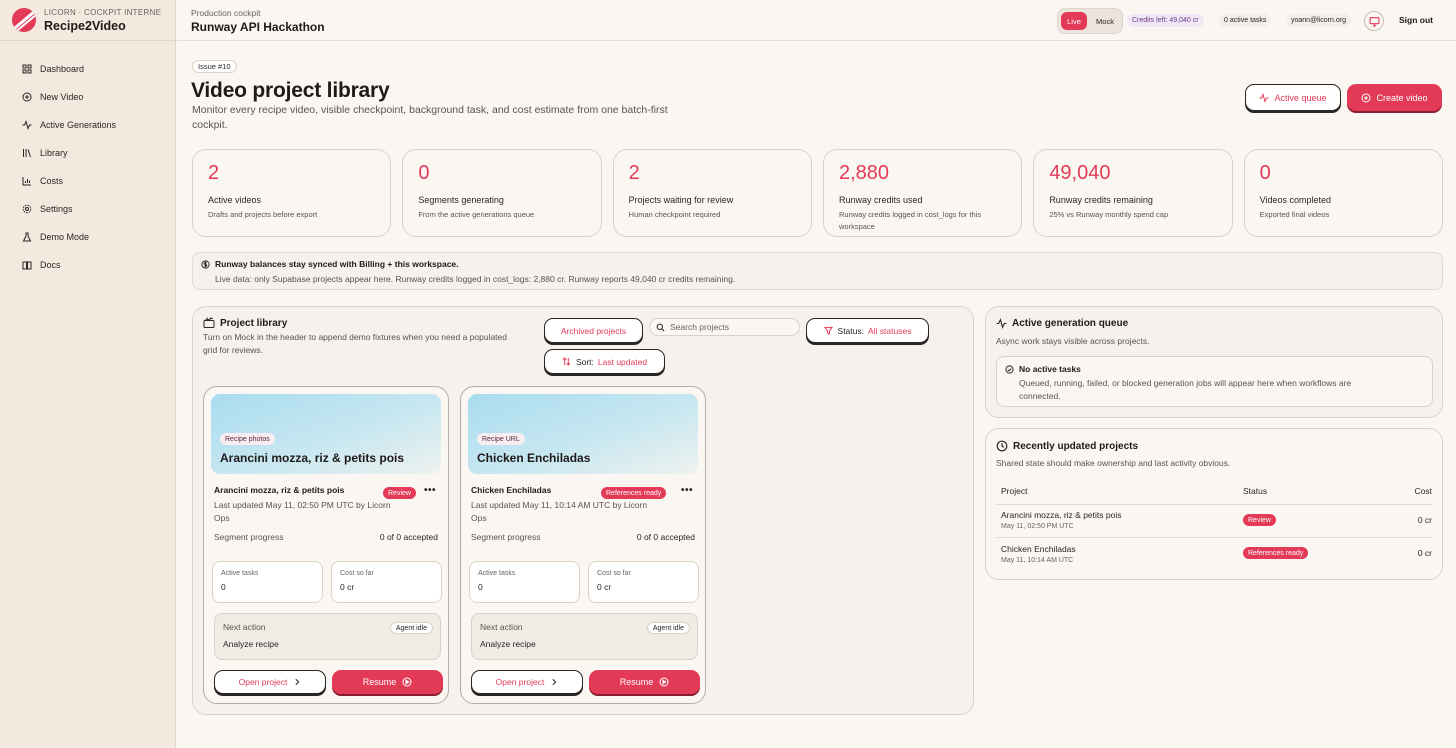 Image resolution: width=1456 pixels, height=748 pixels. I want to click on search-placeholder: Search projects, so click(700, 327).